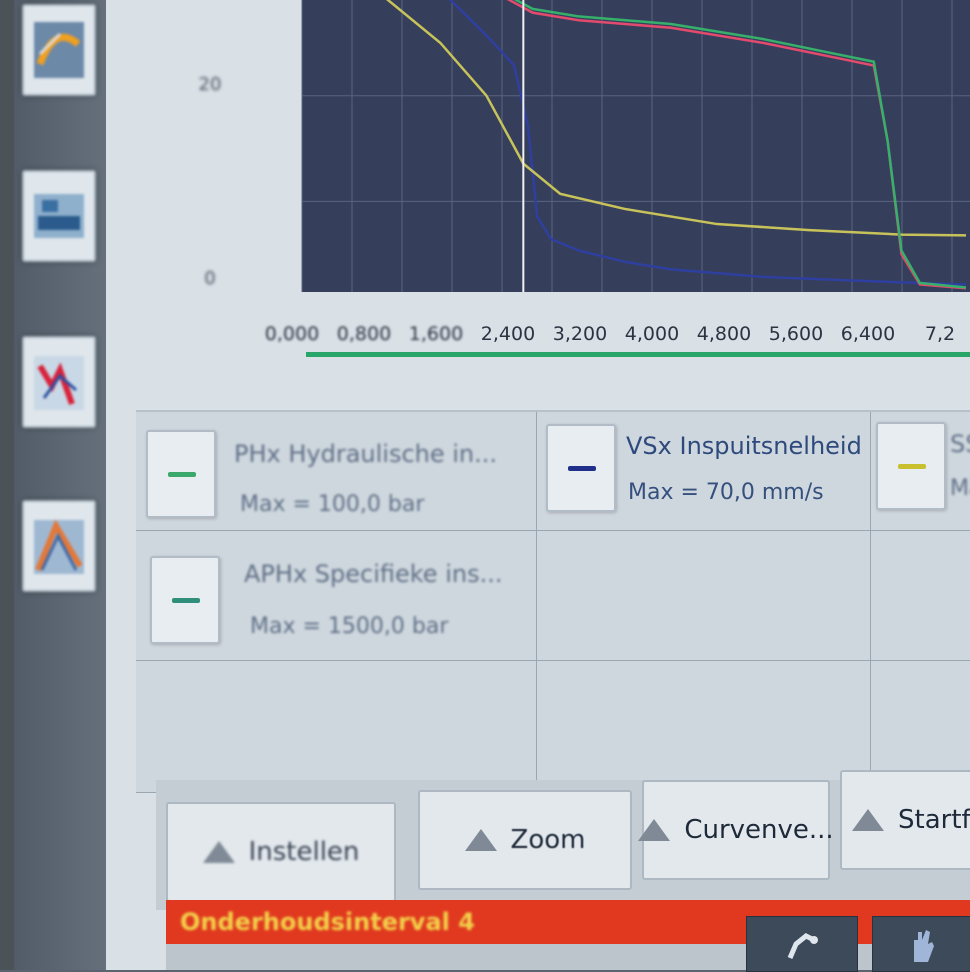 The height and width of the screenshot is (972, 970). What do you see at coordinates (7, 485) in the screenshot?
I see `monitor-bezel` at bounding box center [7, 485].